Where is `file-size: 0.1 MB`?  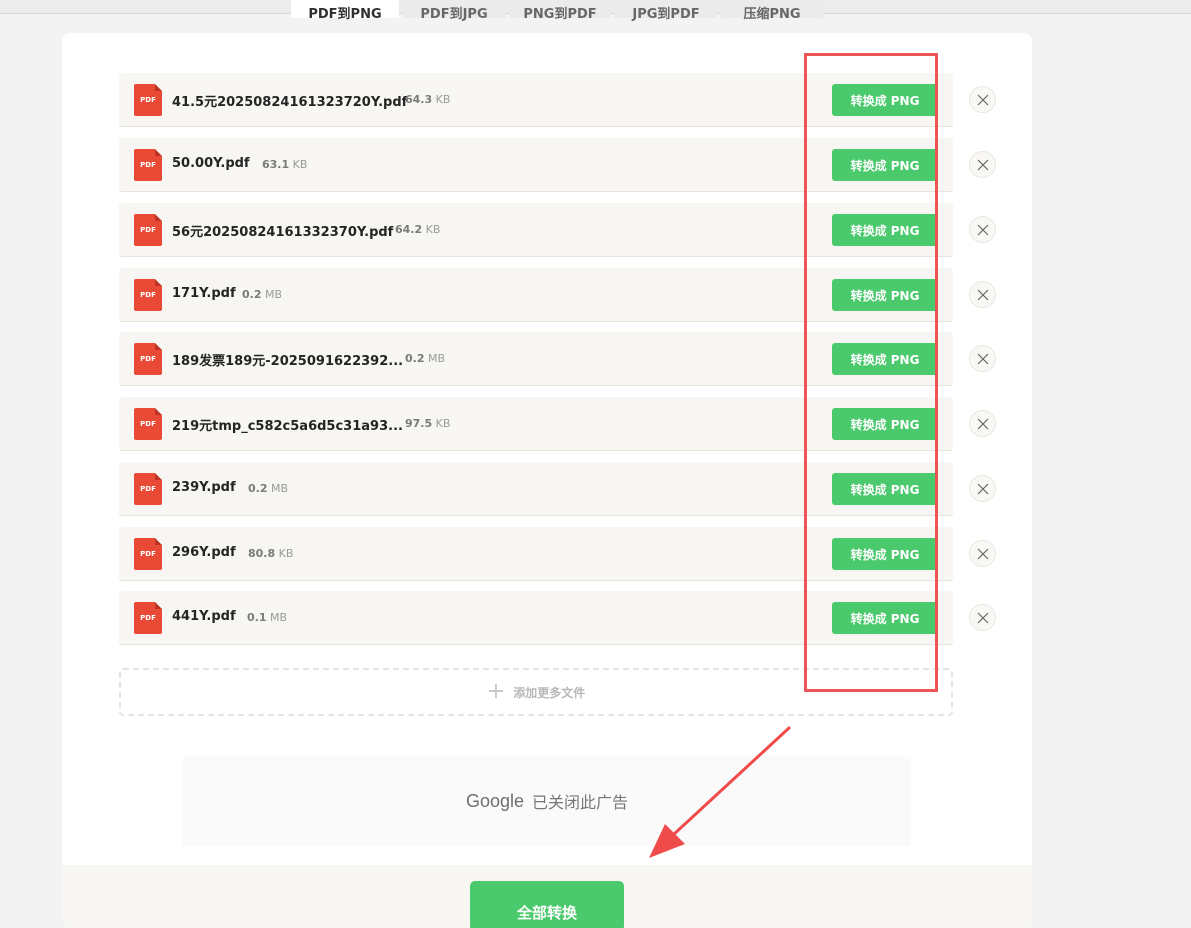
file-size: 0.1 MB is located at coordinates (267, 617).